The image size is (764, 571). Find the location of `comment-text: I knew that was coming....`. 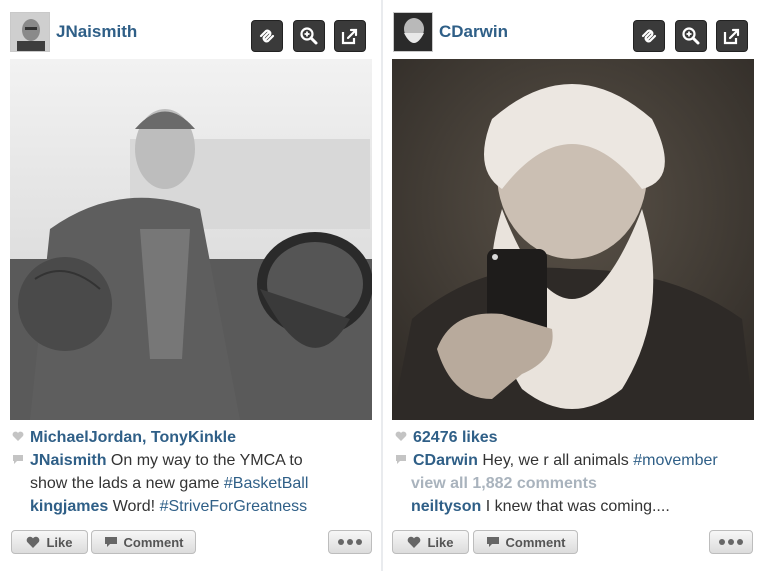

comment-text: I knew that was coming.... is located at coordinates (577, 506).